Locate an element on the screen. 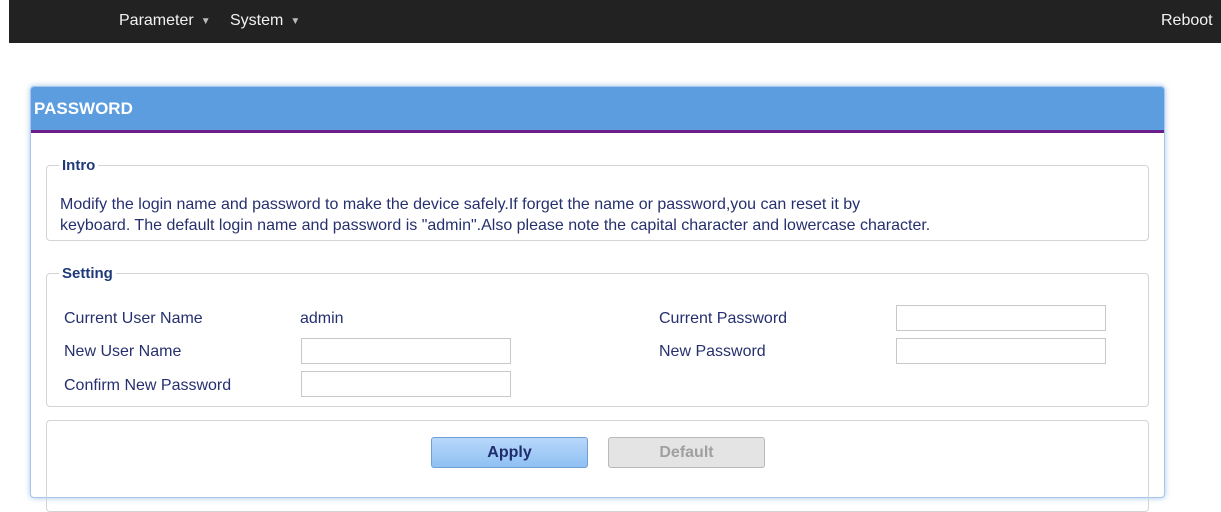  confirm-new-password-label: Confirm New Password is located at coordinates (148, 385).